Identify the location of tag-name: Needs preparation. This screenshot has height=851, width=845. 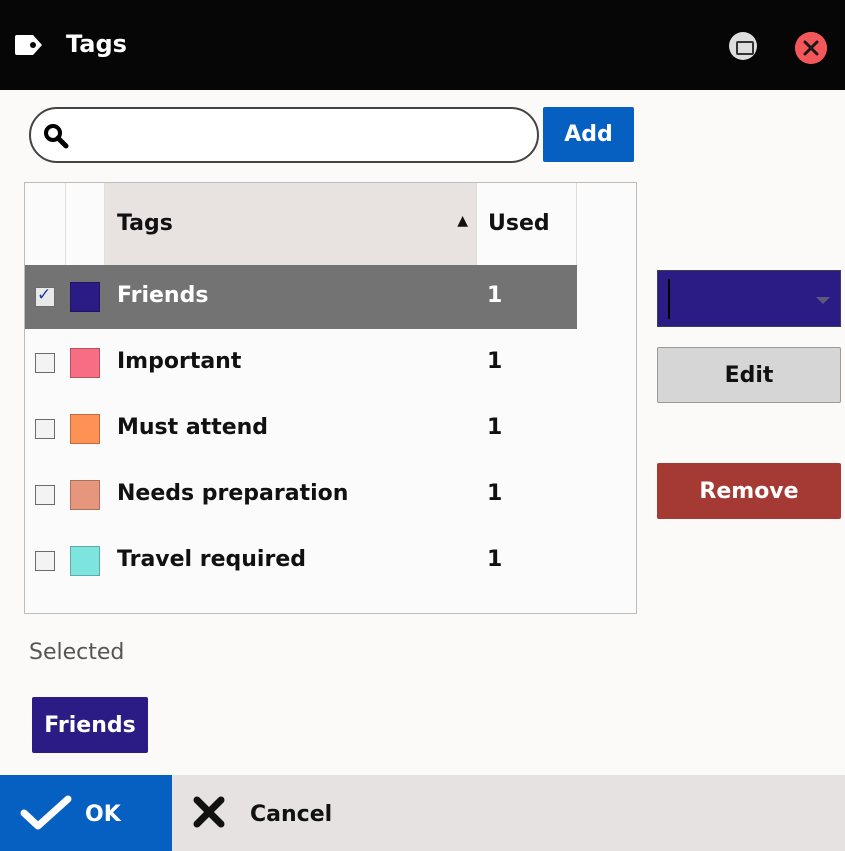
(233, 493).